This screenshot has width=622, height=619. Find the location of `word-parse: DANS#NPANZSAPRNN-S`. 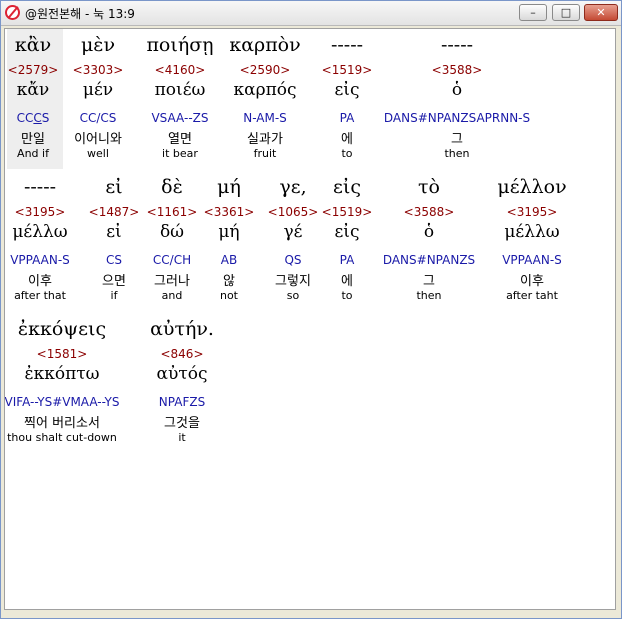

word-parse: DANS#NPANZSAPRNN-S is located at coordinates (457, 118).